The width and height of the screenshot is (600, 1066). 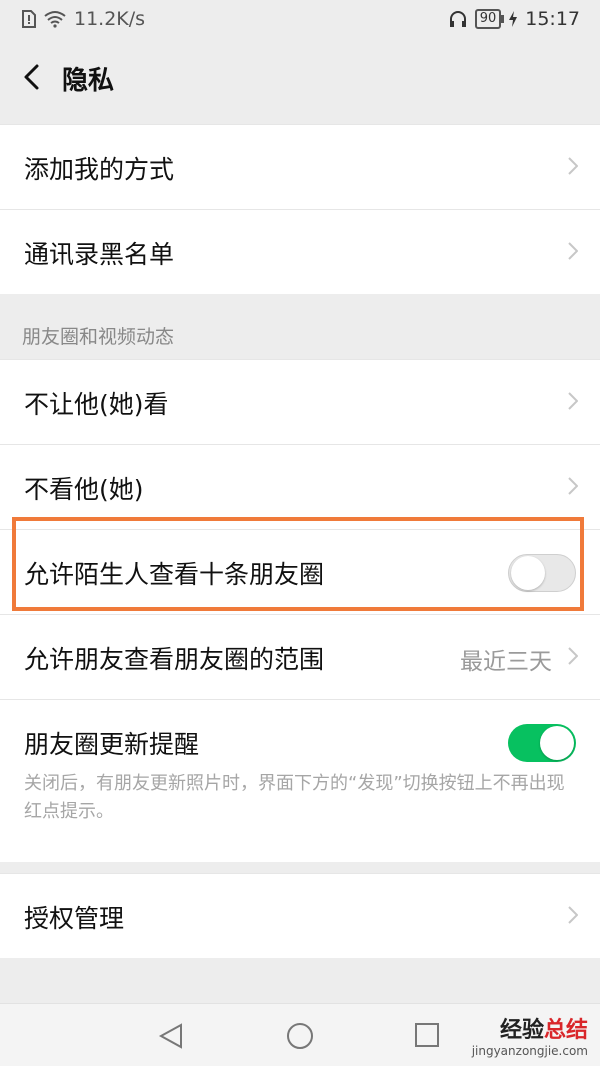 I want to click on row-label: 朋友圈更新提醒, so click(x=112, y=744).